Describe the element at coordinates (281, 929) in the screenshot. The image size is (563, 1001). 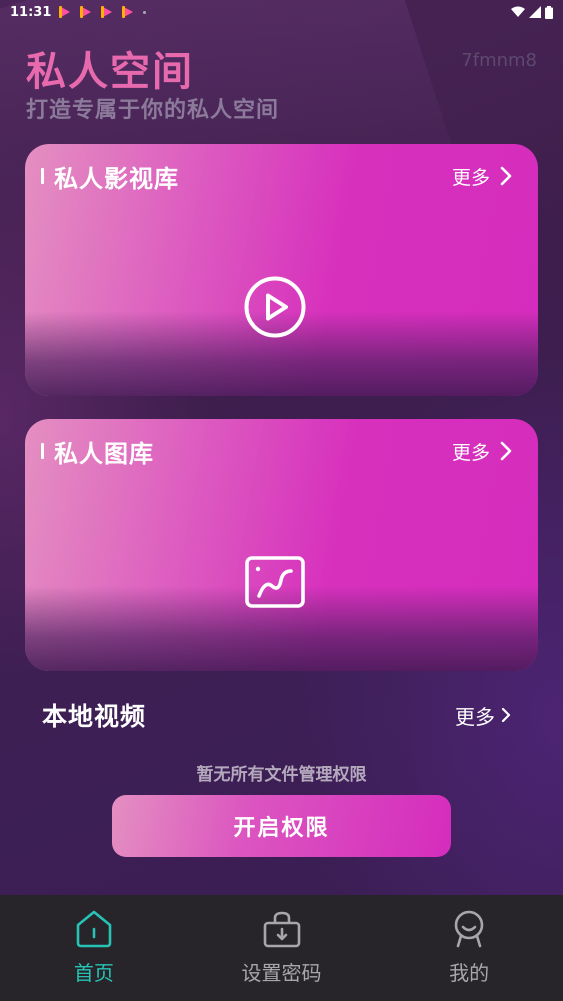
I see `lock-icon` at that location.